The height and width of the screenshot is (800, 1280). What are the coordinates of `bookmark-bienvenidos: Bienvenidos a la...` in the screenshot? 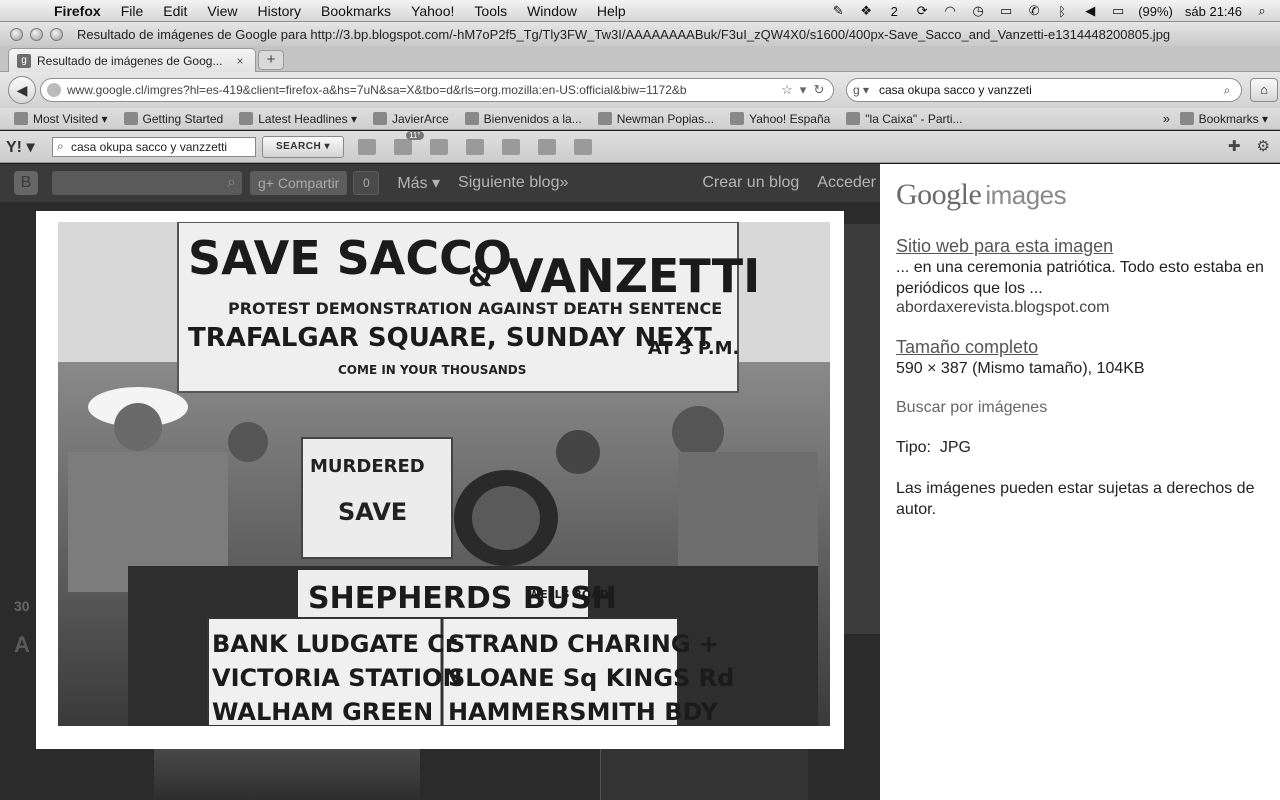 It's located at (523, 118).